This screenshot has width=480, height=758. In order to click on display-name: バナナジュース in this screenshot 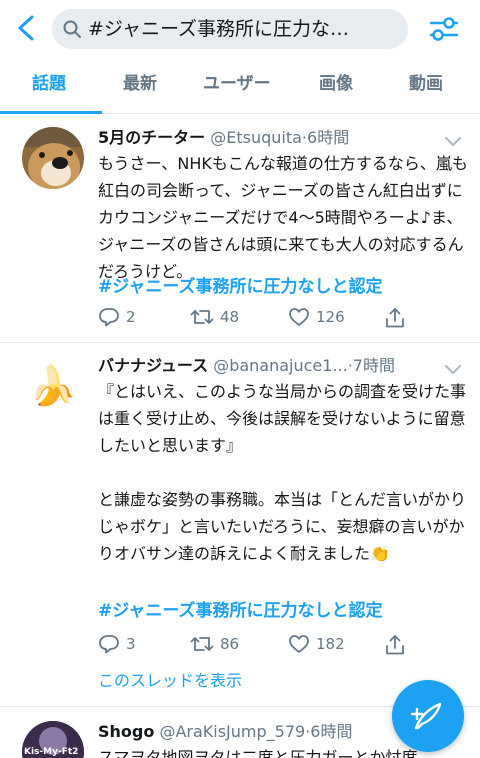, I will do `click(153, 365)`.